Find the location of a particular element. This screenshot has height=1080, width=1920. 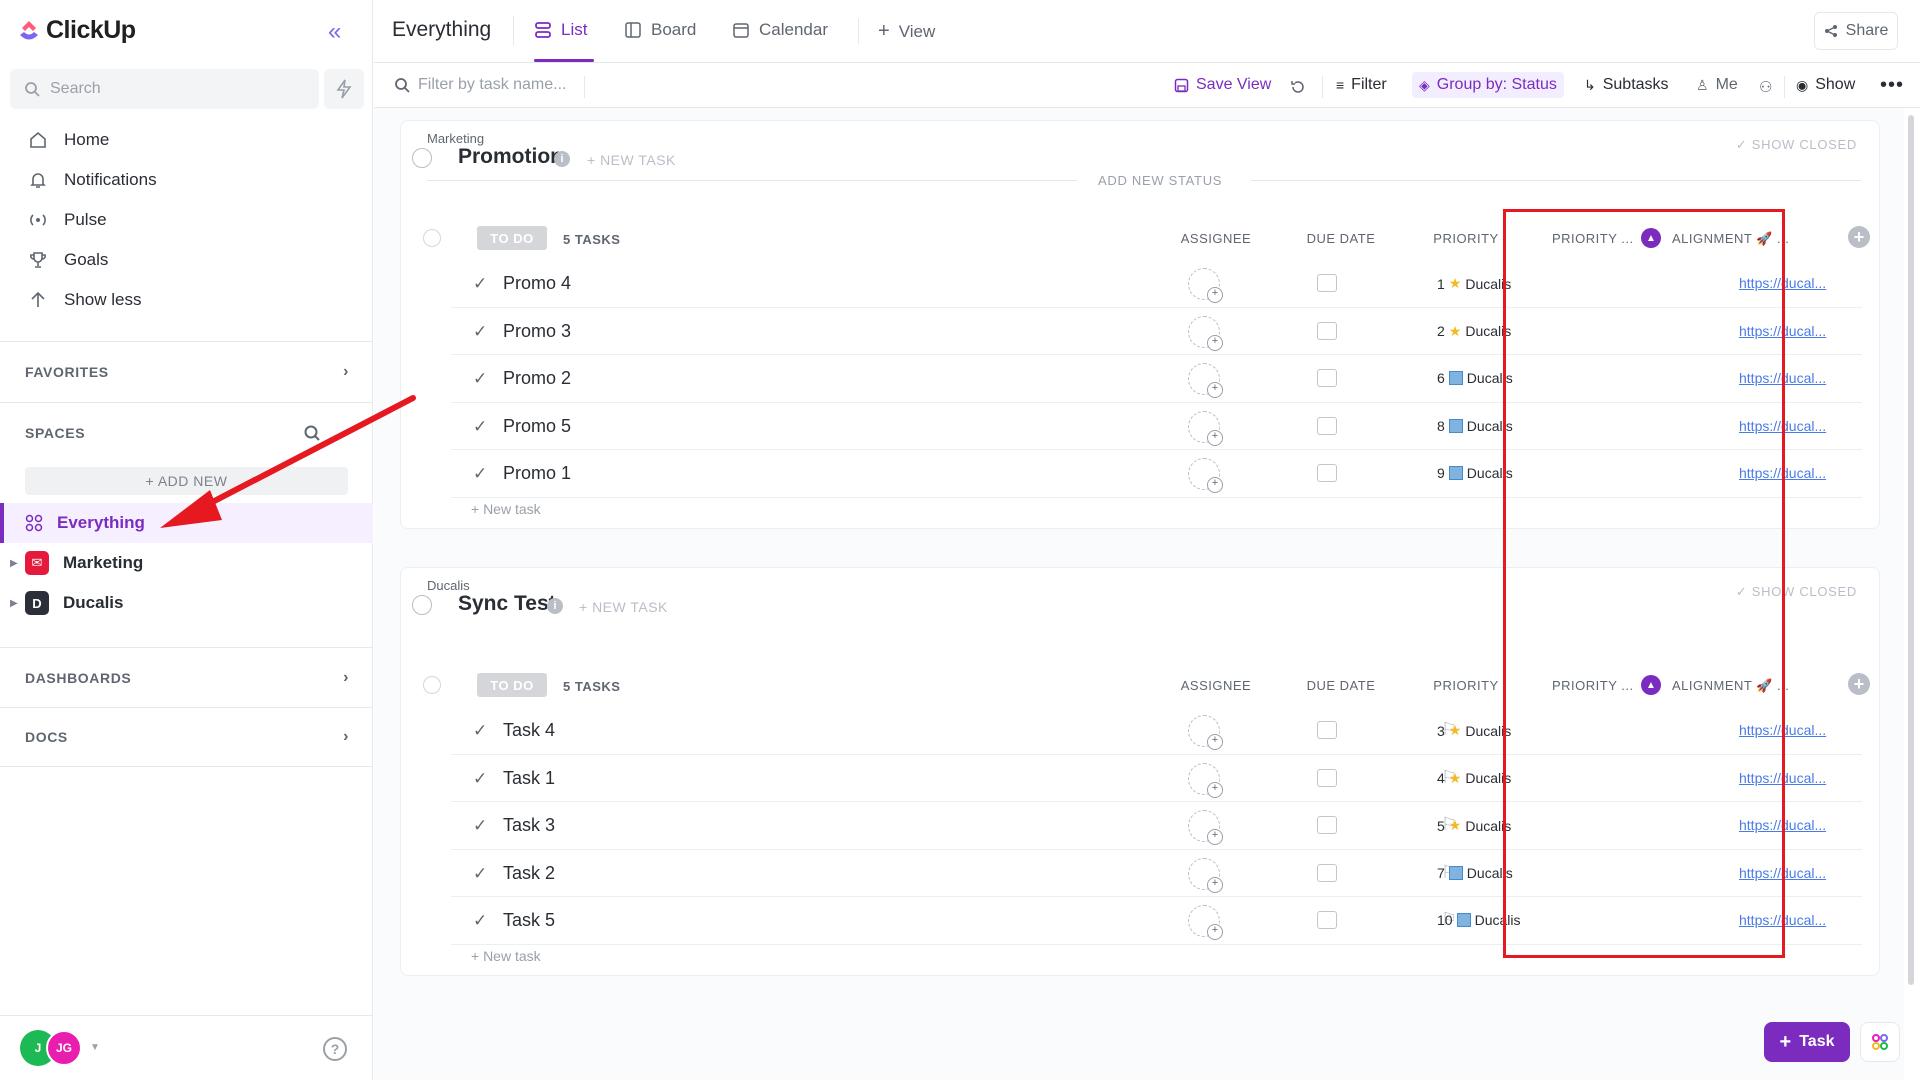

dashboards-section: DASHBOARDS › is located at coordinates (186, 677).